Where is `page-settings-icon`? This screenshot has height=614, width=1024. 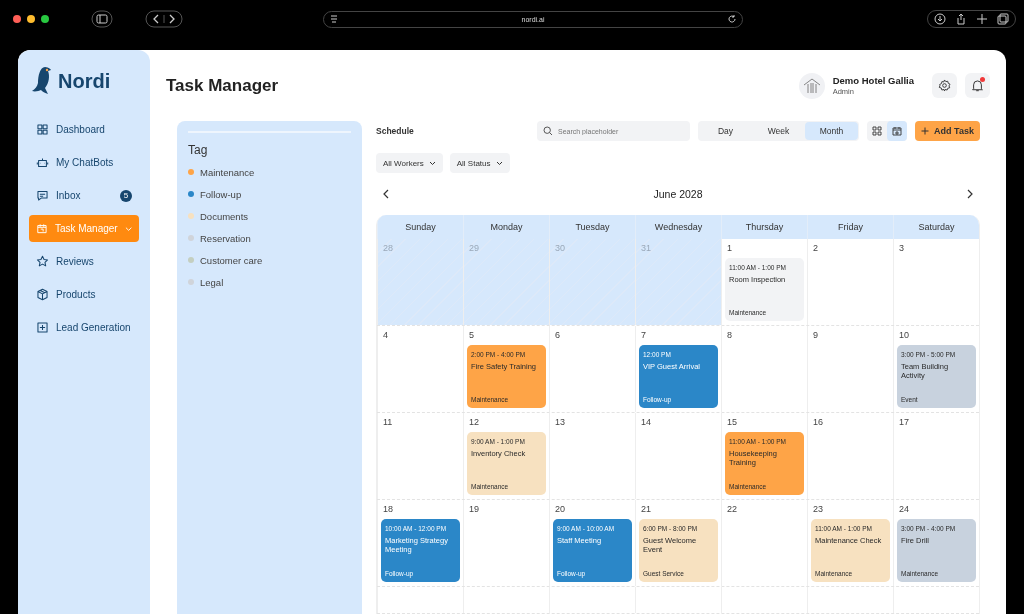 page-settings-icon is located at coordinates (334, 19).